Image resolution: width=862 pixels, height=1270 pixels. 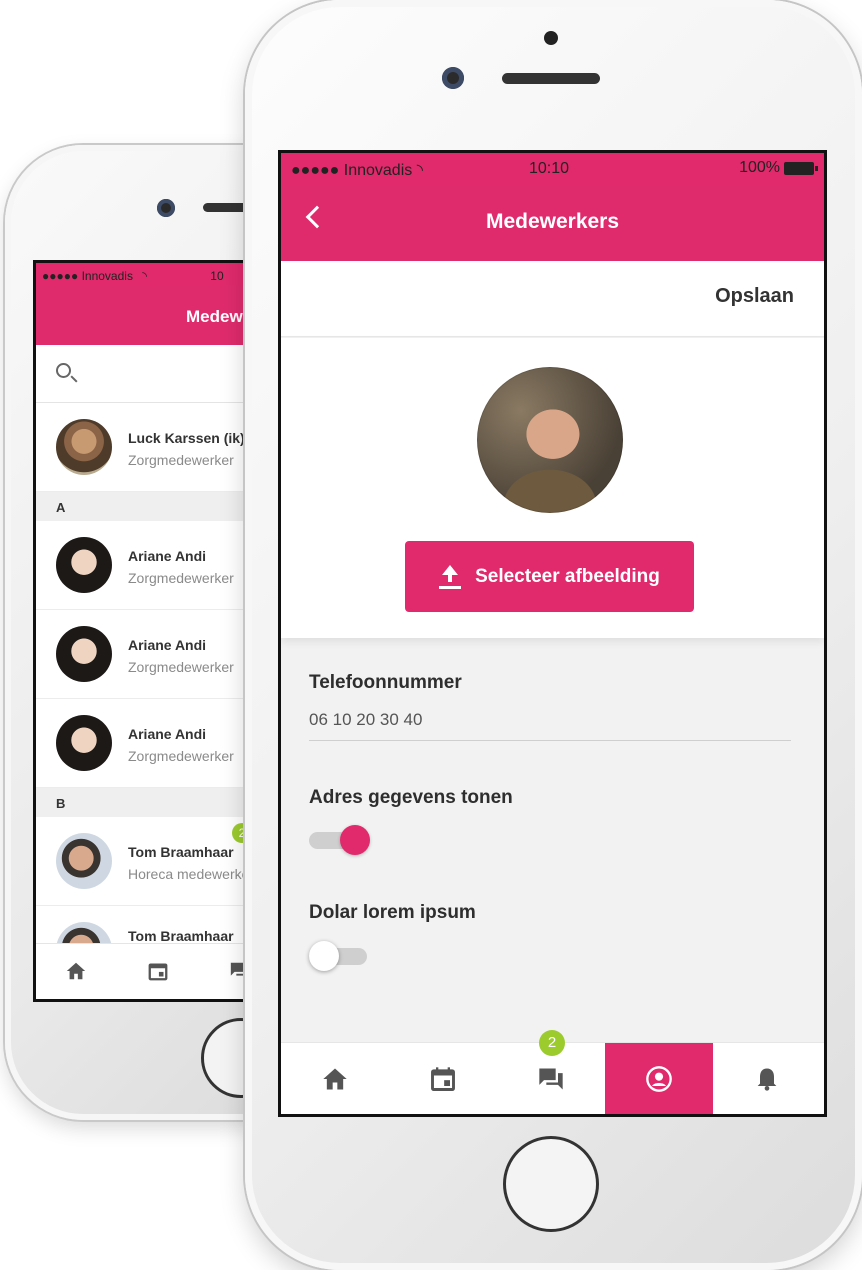 I want to click on address-toggle, so click(x=339, y=840).